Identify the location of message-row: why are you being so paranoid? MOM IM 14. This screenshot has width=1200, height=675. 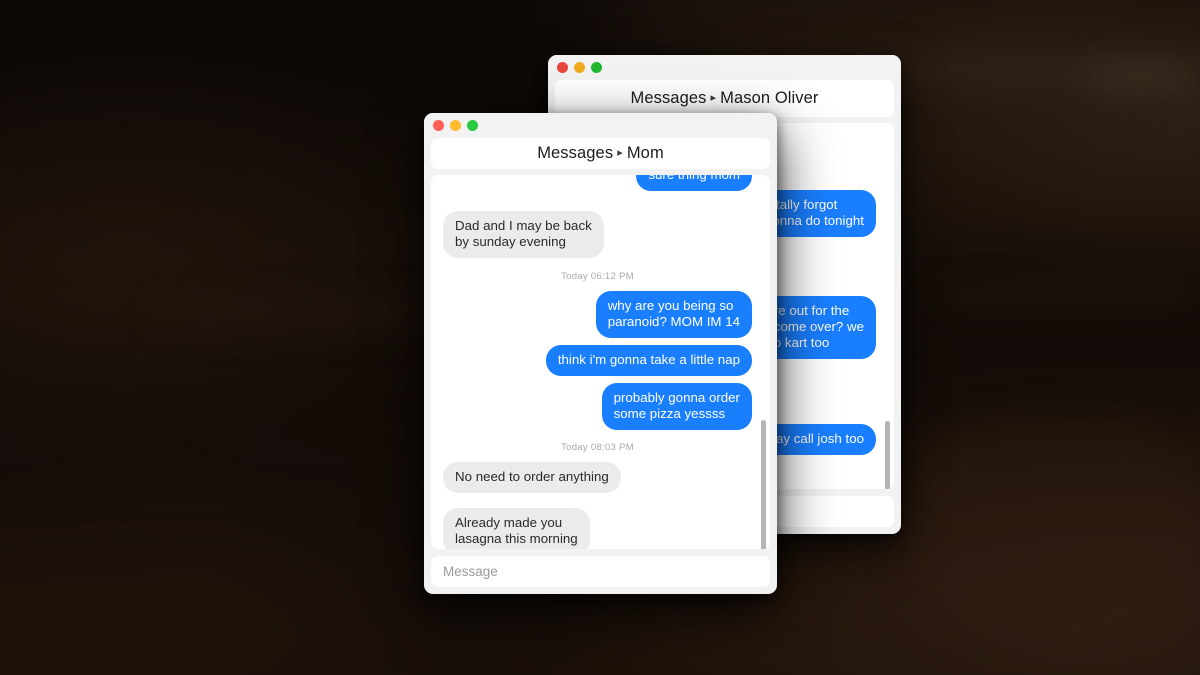
(597, 315).